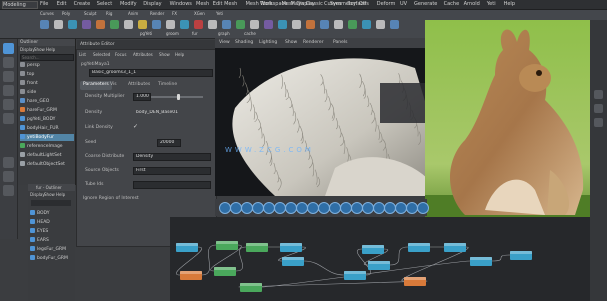  Describe the element at coordinates (598, 122) in the screenshot. I see `tool-settings-toggle-icon` at that location.